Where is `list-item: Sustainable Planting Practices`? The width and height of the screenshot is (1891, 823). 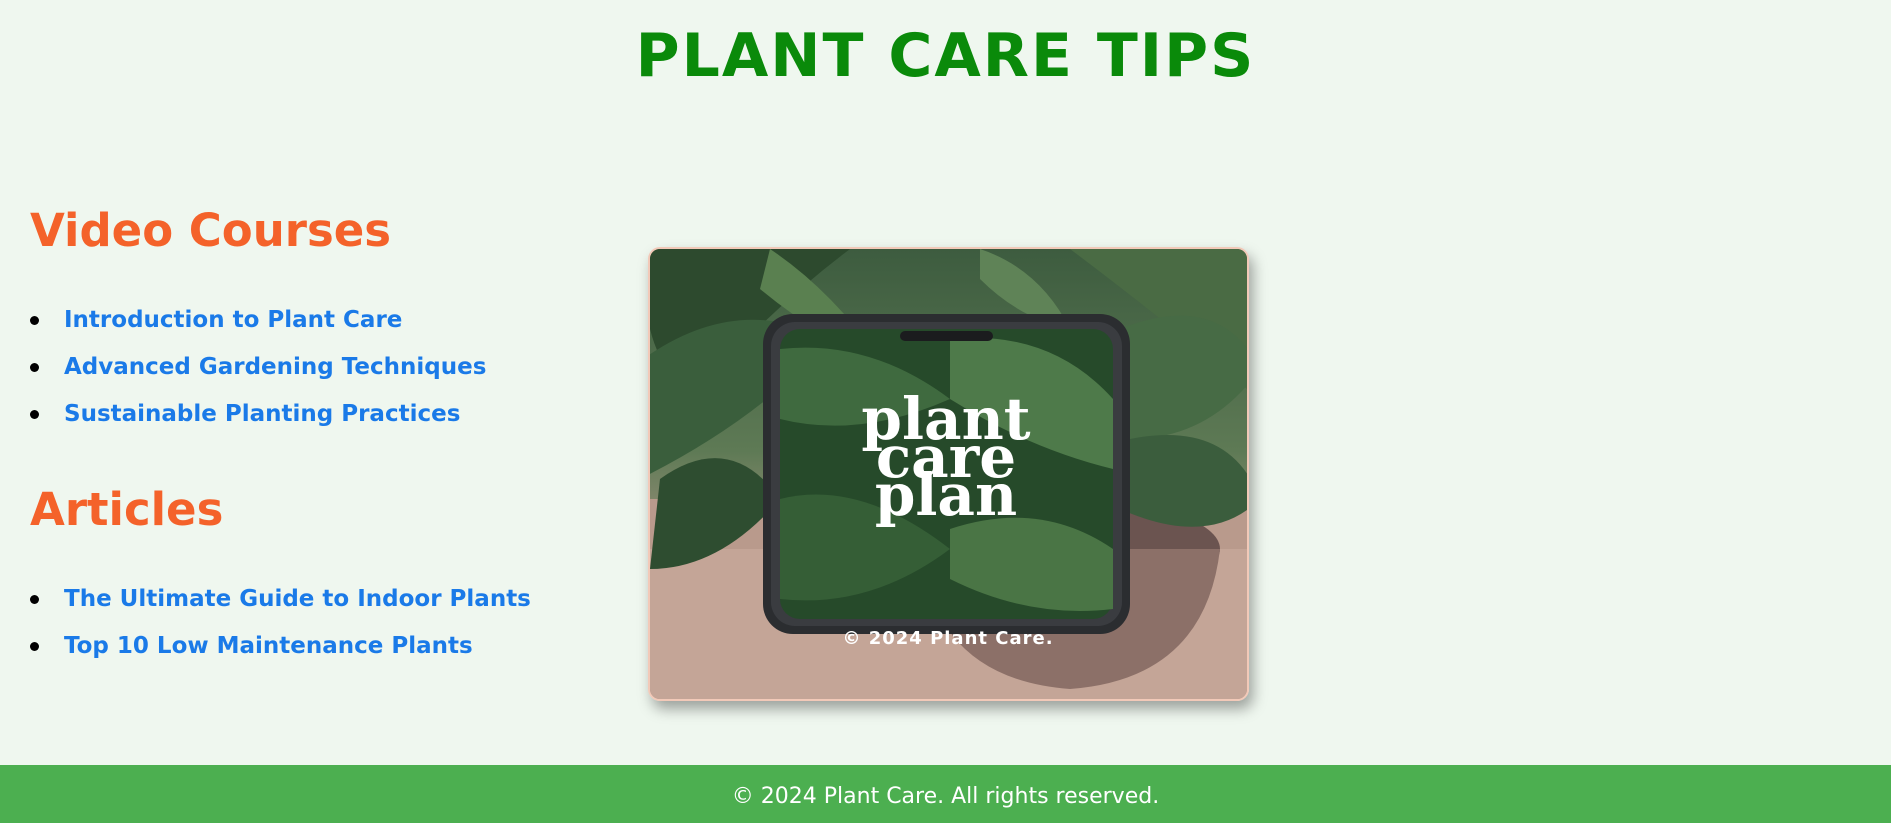
list-item: Sustainable Planting Practices is located at coordinates (280, 414).